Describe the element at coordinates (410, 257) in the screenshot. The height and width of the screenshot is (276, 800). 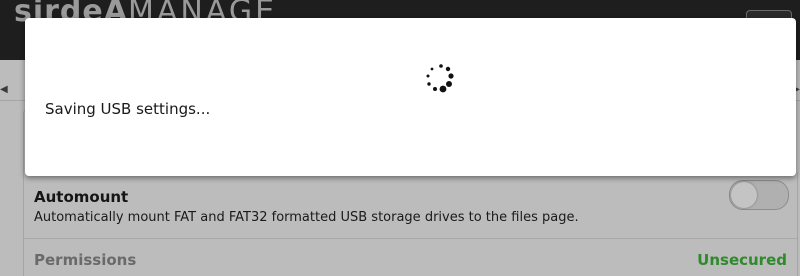
I see `setting-row-permissions: Permissions Unsecured` at that location.